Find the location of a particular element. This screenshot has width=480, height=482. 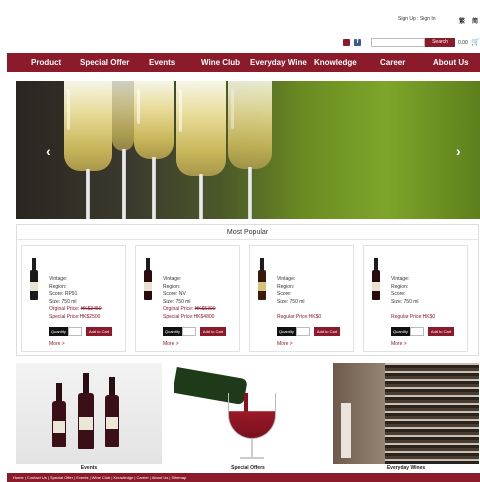

nav-item-knowledge: Knowledge is located at coordinates (335, 62).